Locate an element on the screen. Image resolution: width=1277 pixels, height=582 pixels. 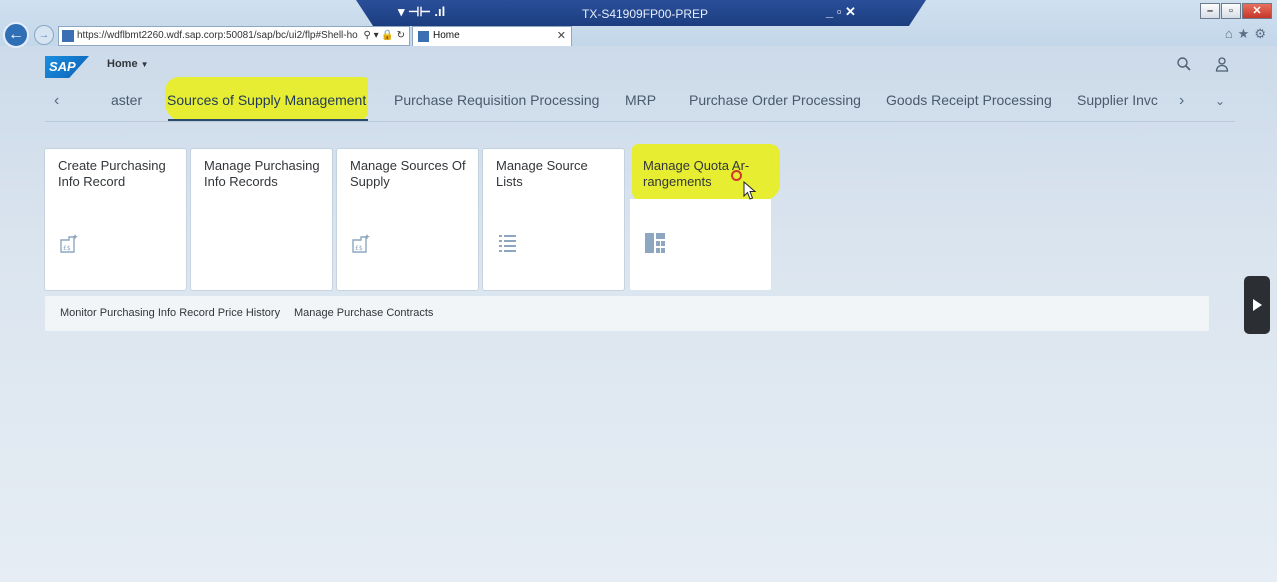
mouse-cursor-icon is located at coordinates (750, 190).